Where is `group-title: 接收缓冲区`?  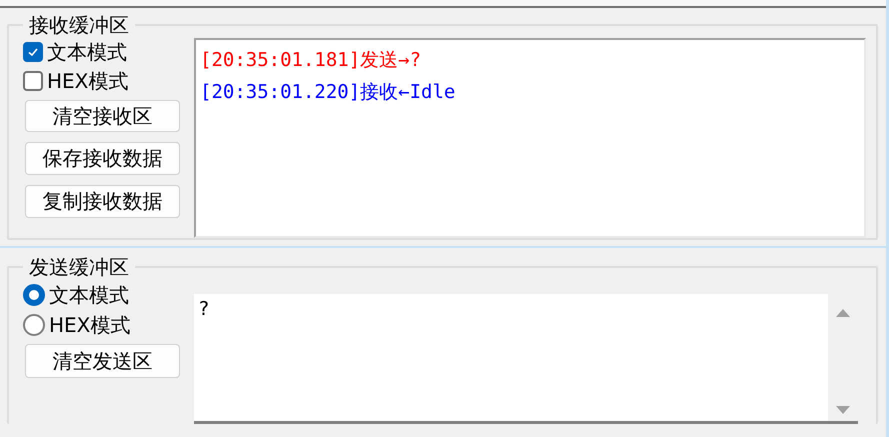 group-title: 接收缓冲区 is located at coordinates (79, 25).